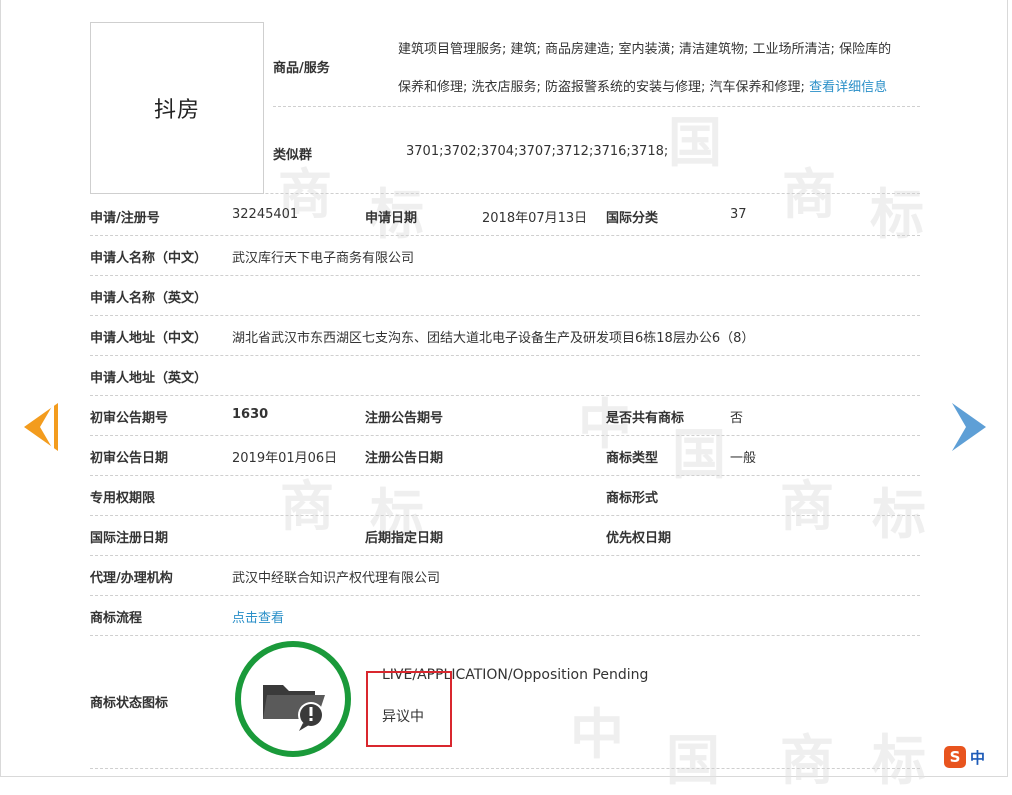 Image resolution: width=1012 pixels, height=795 pixels. Describe the element at coordinates (323, 258) in the screenshot. I see `applicant-cn-value: 武汉库行天下电子商务有限公司` at that location.